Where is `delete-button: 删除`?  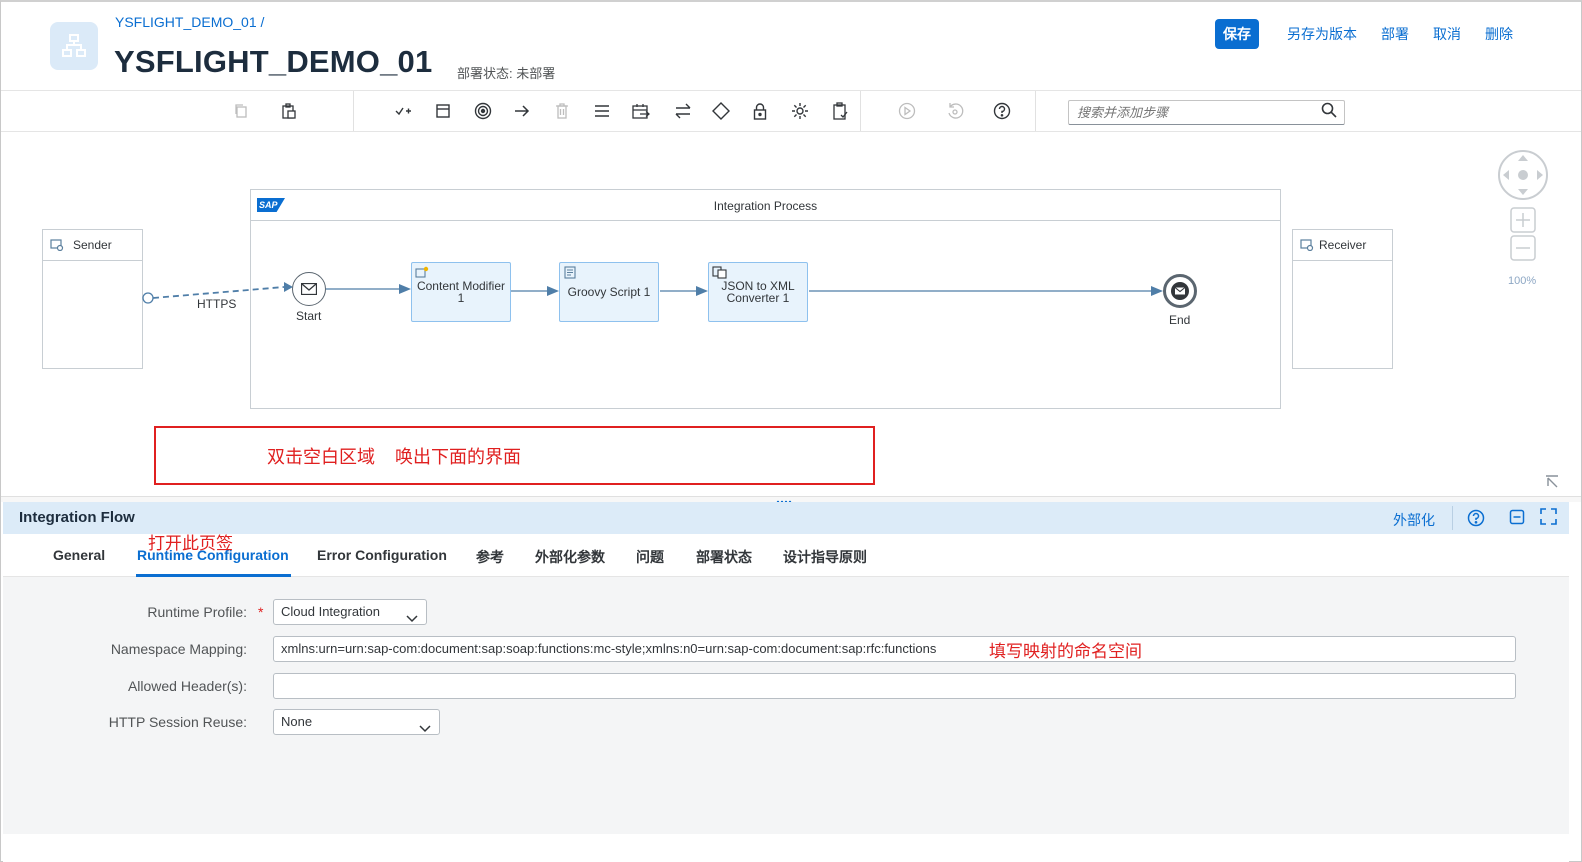
delete-button: 删除 is located at coordinates (1499, 34).